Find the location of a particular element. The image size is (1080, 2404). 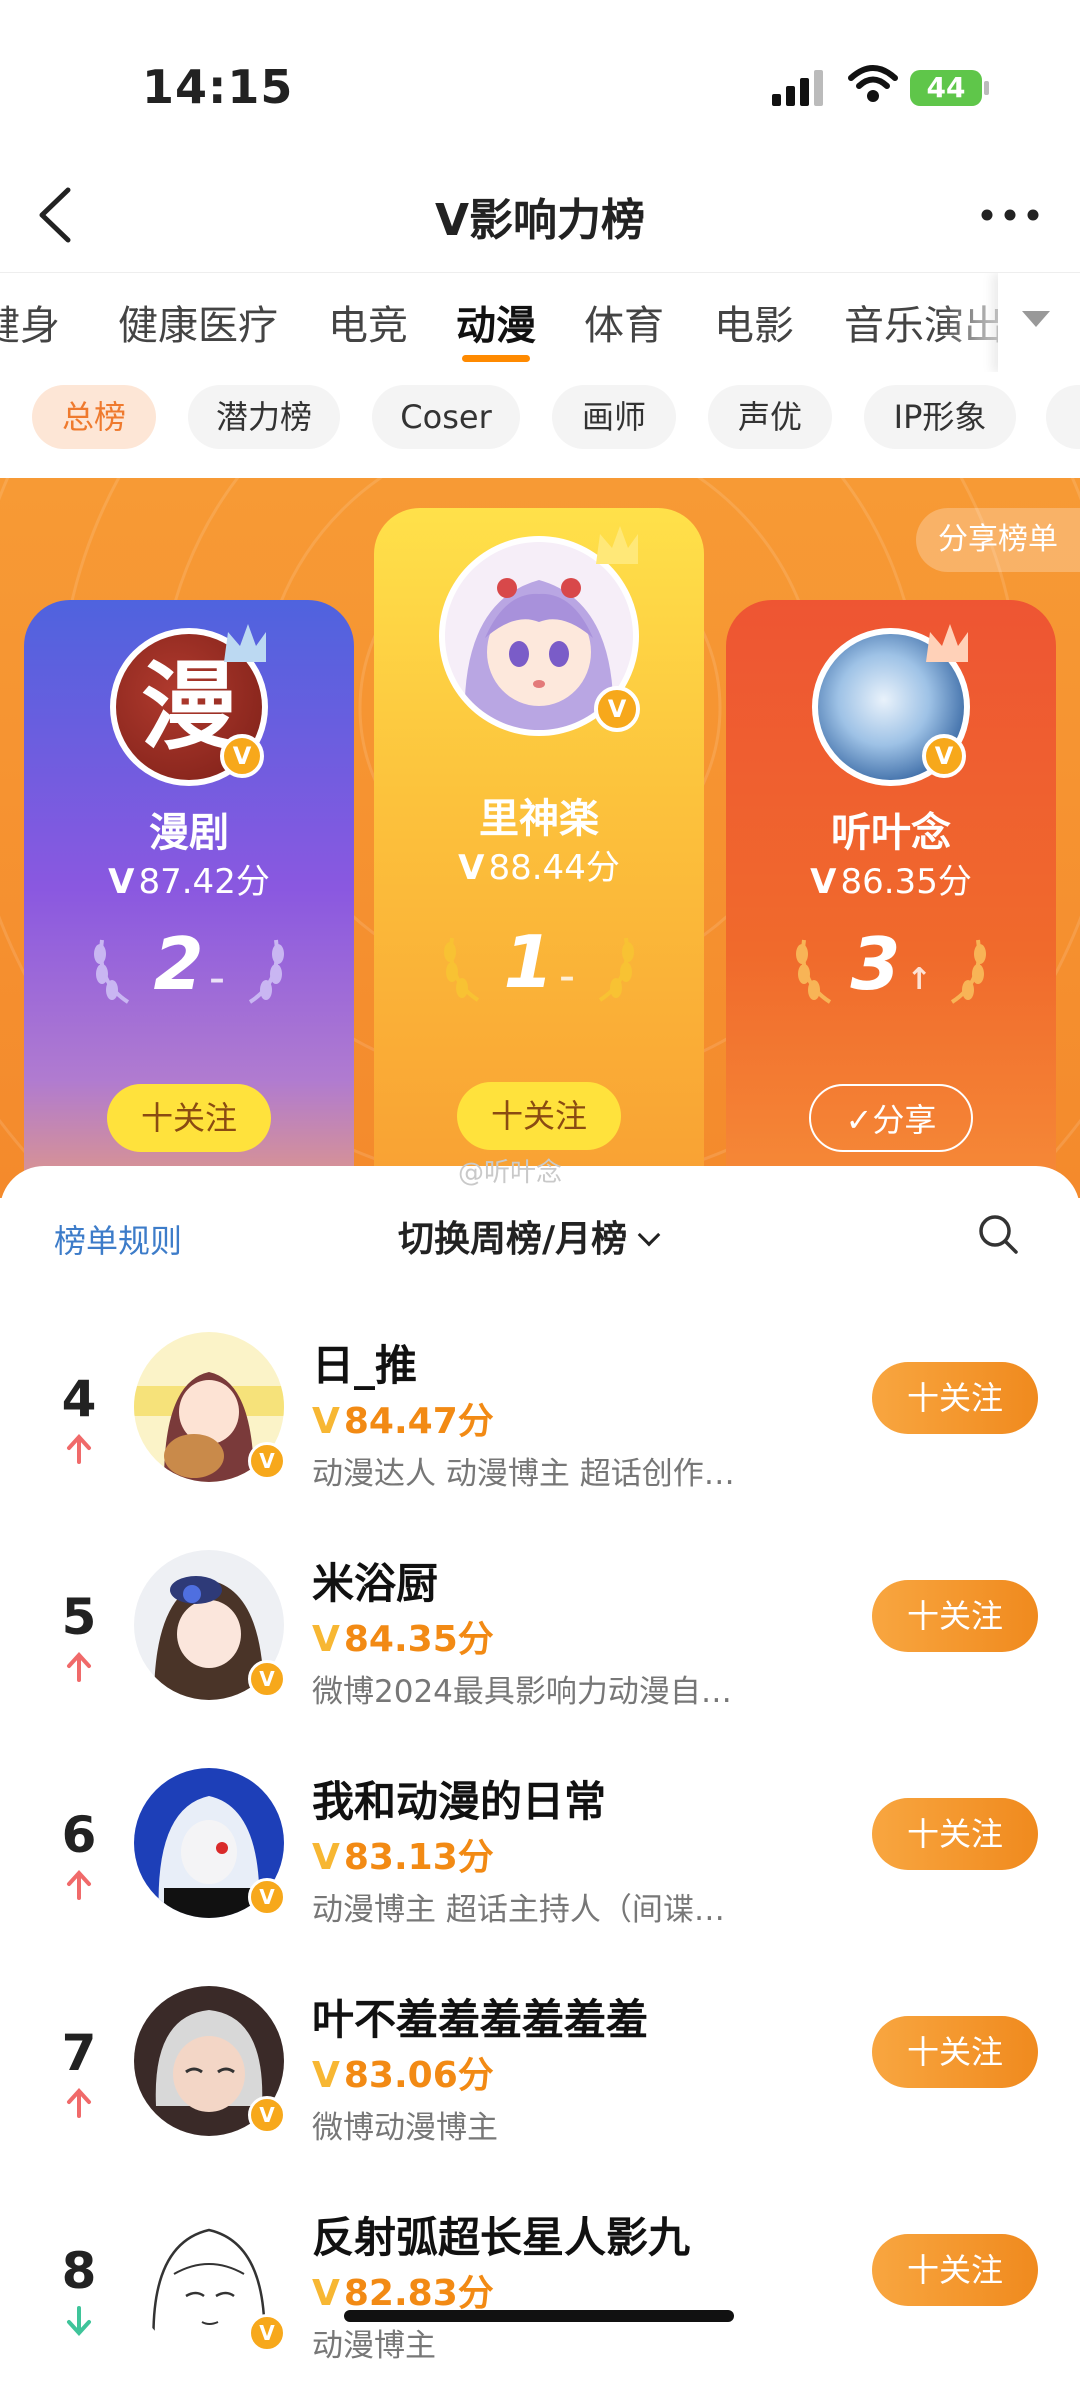

user-description: 动漫博主 is located at coordinates (374, 2346).